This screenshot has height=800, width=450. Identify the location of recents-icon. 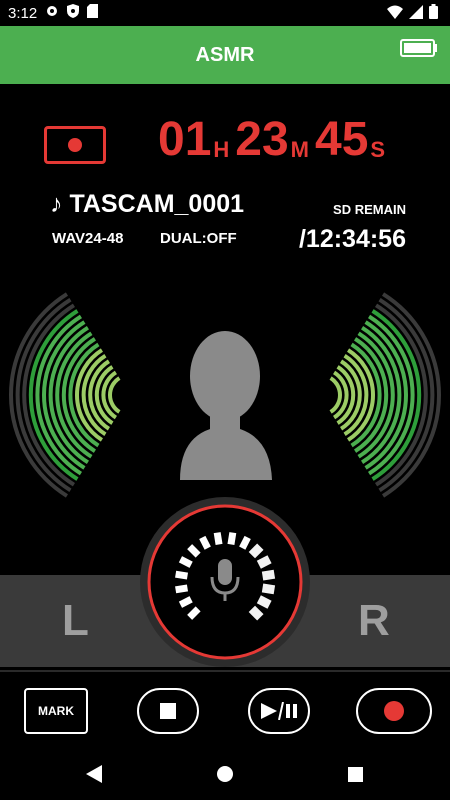
(355, 774).